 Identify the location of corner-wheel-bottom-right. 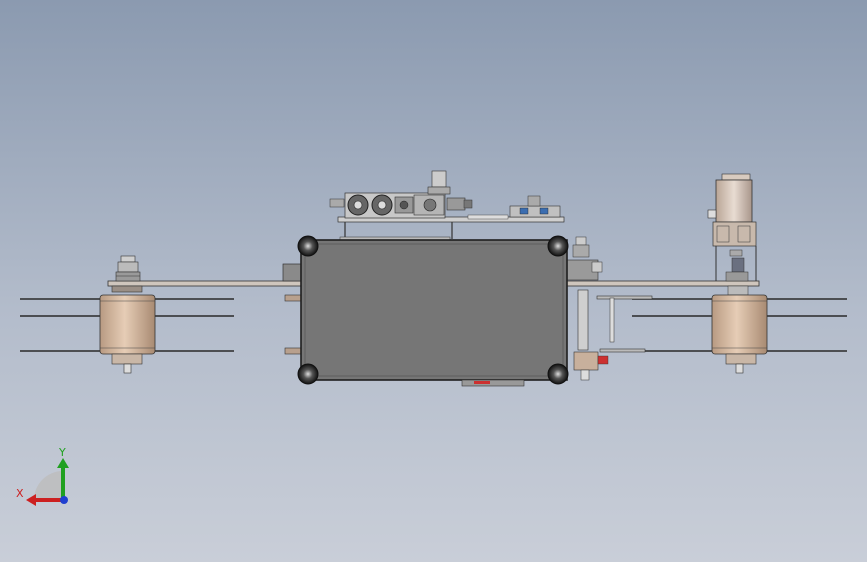
(558, 374).